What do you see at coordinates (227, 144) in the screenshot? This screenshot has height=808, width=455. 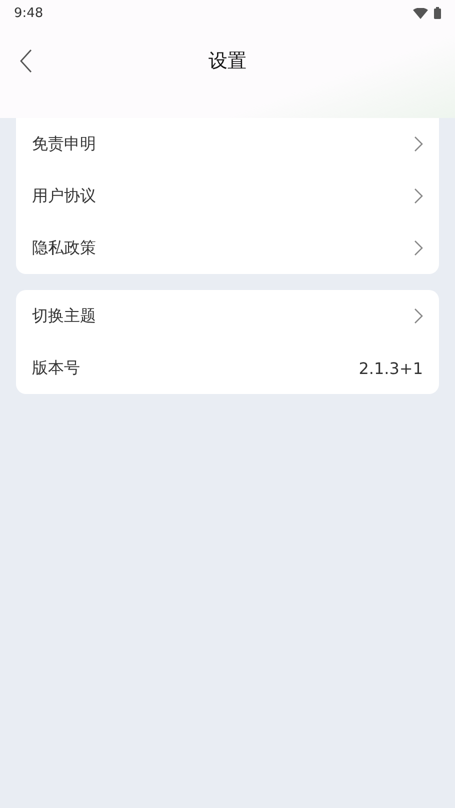 I see `settings-item: 免责申明` at bounding box center [227, 144].